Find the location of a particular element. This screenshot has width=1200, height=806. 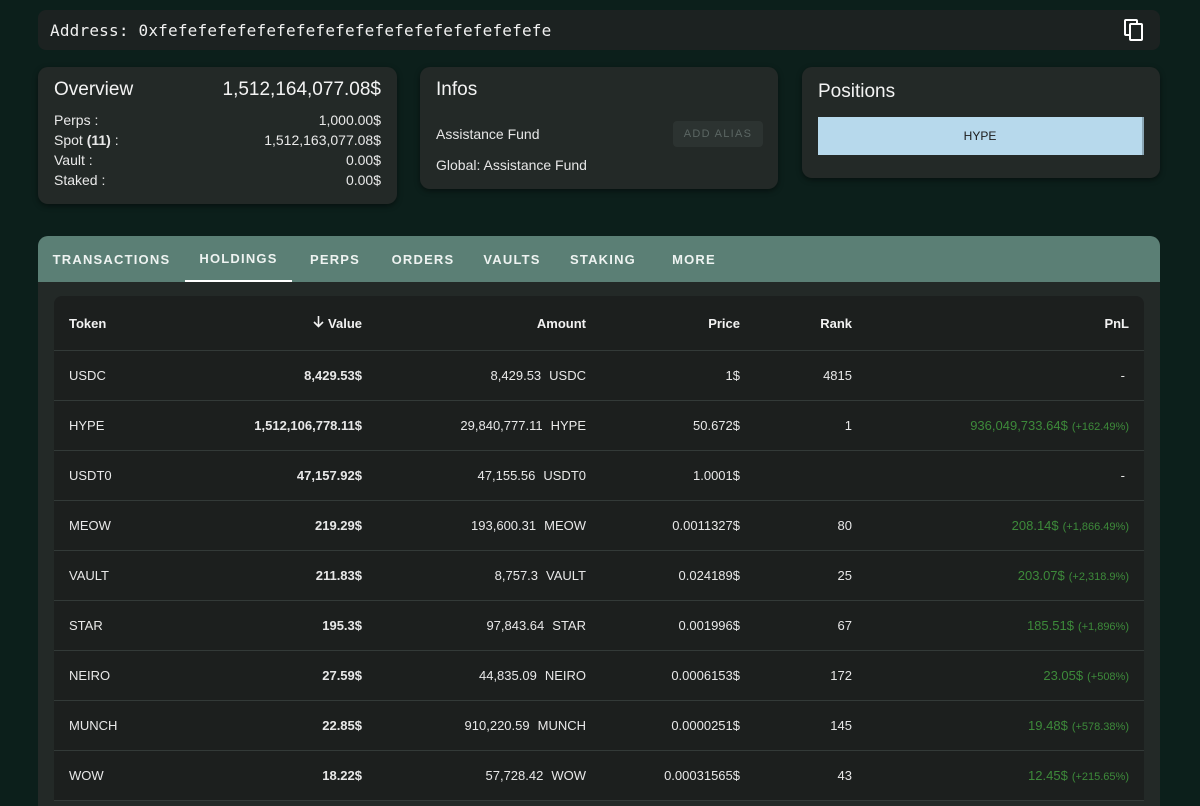

amount-number: 910,220.59 is located at coordinates (497, 725).